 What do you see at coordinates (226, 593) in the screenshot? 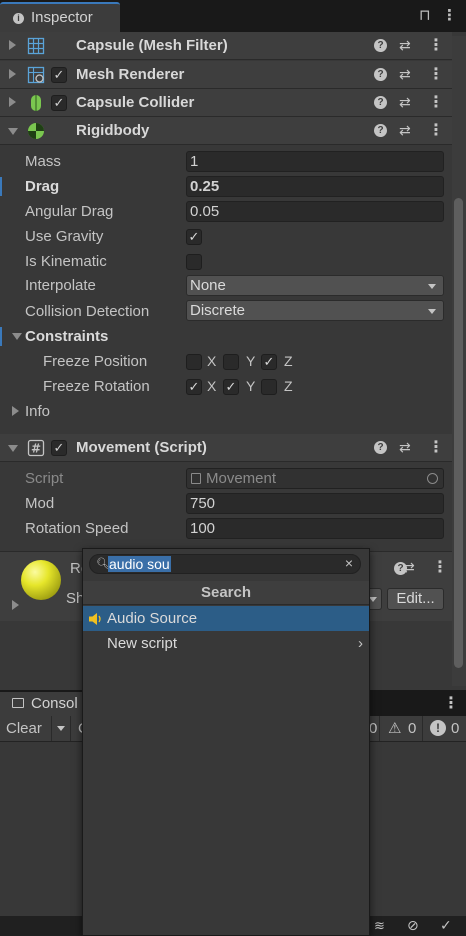
I see `popup-header: Search` at bounding box center [226, 593].